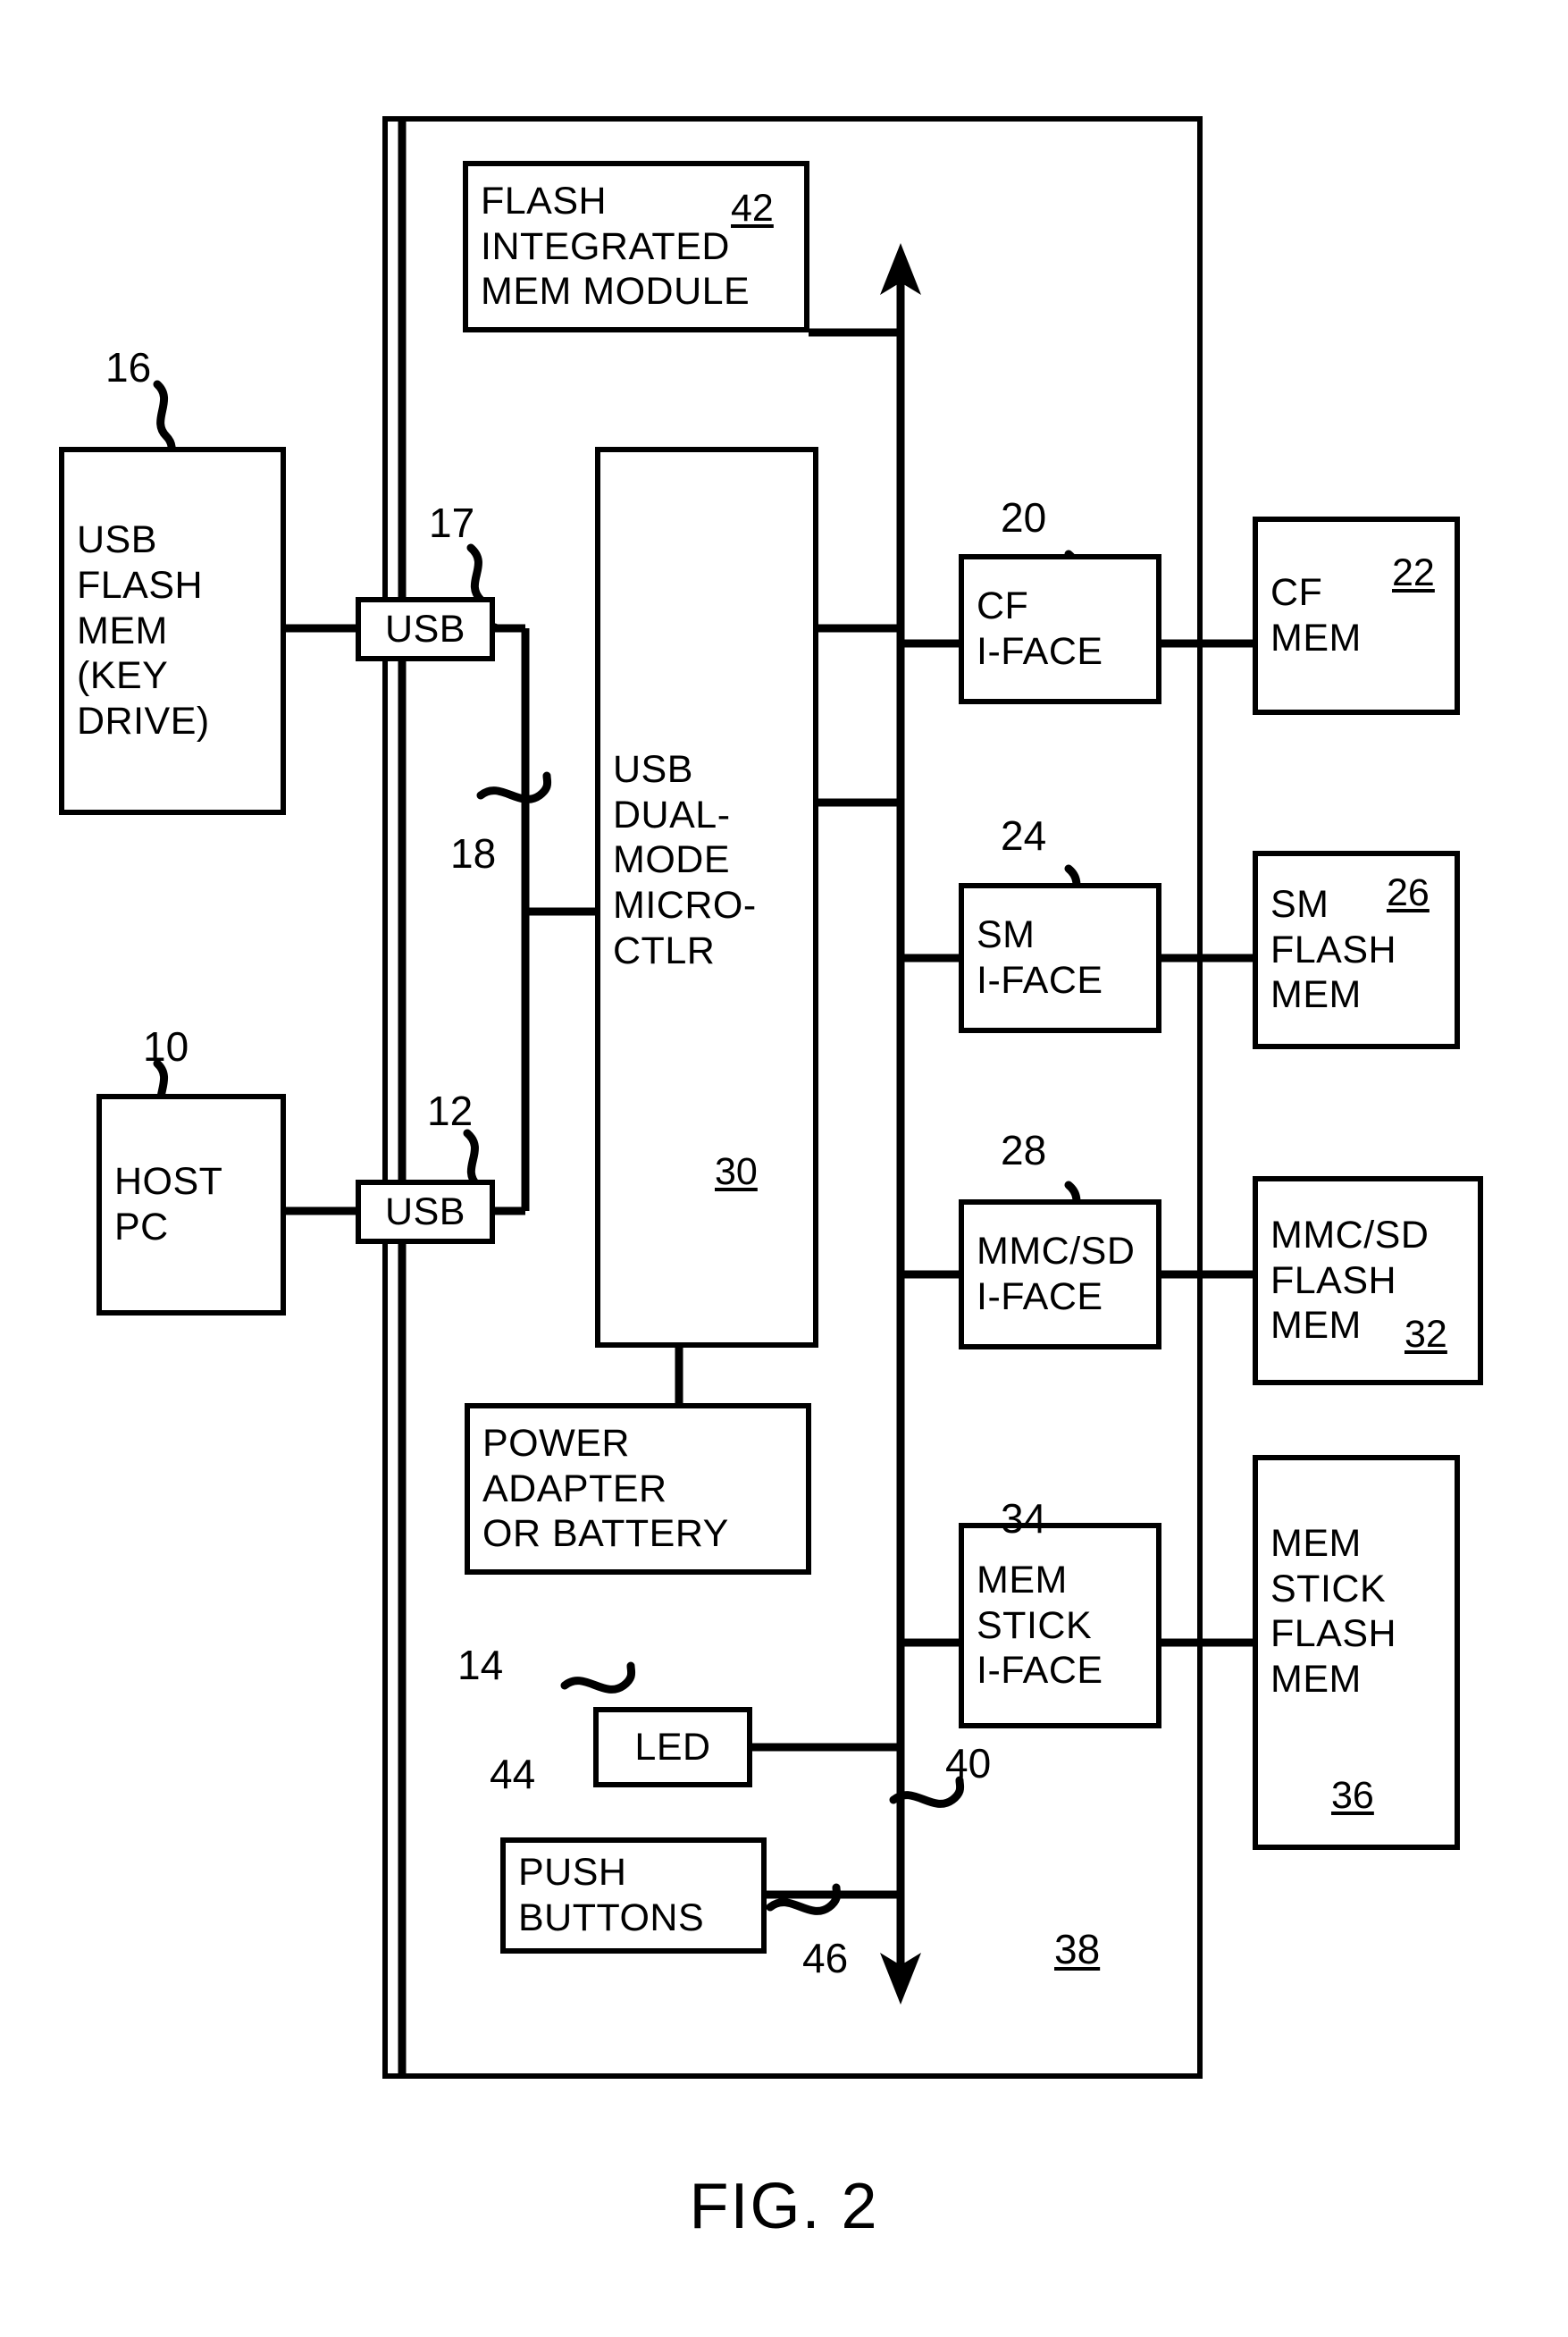 Image resolution: width=1568 pixels, height=2337 pixels. Describe the element at coordinates (1040, 957) in the screenshot. I see `sm-iface-label: SM I-FACE` at that location.